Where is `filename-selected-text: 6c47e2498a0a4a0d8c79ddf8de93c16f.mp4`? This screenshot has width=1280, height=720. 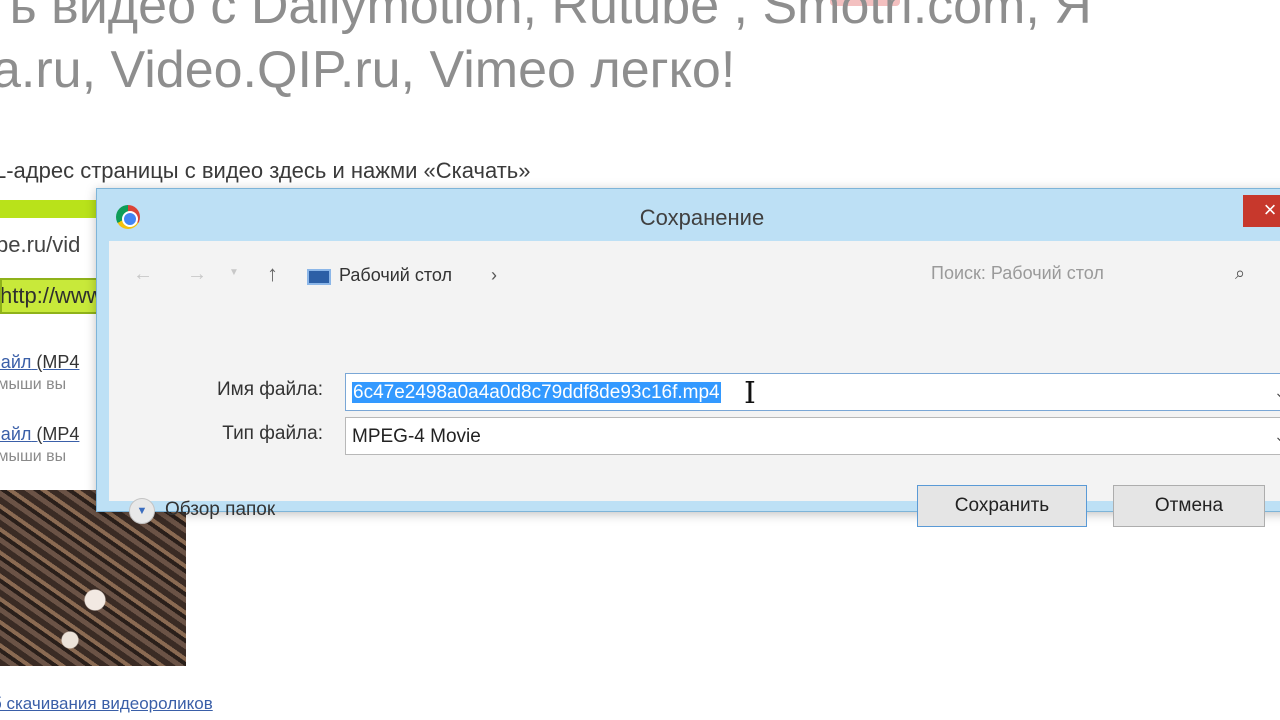 filename-selected-text: 6c47e2498a0a4a0d8c79ddf8de93c16f.mp4 is located at coordinates (536, 392).